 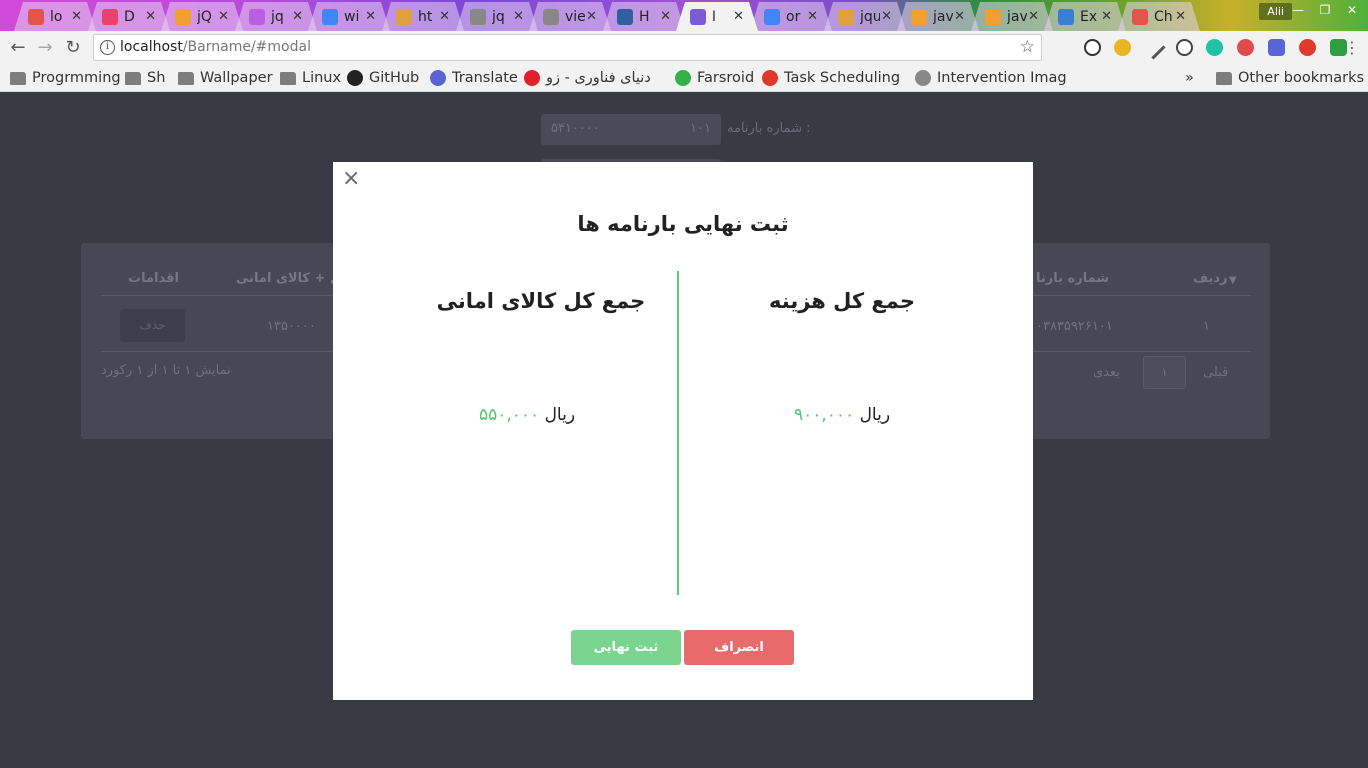 I want to click on browser-tab: ht ✕, so click(x=423, y=16).